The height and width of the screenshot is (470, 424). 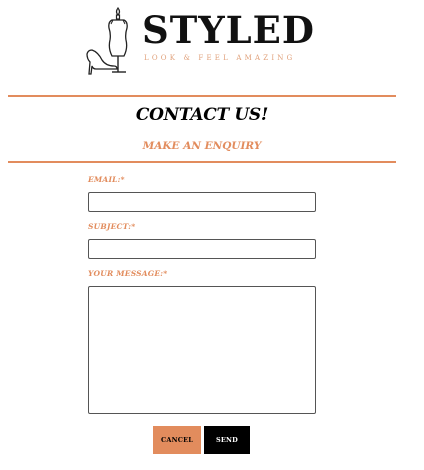 What do you see at coordinates (128, 273) in the screenshot?
I see `message-label: YOUR MESSAGE:*` at bounding box center [128, 273].